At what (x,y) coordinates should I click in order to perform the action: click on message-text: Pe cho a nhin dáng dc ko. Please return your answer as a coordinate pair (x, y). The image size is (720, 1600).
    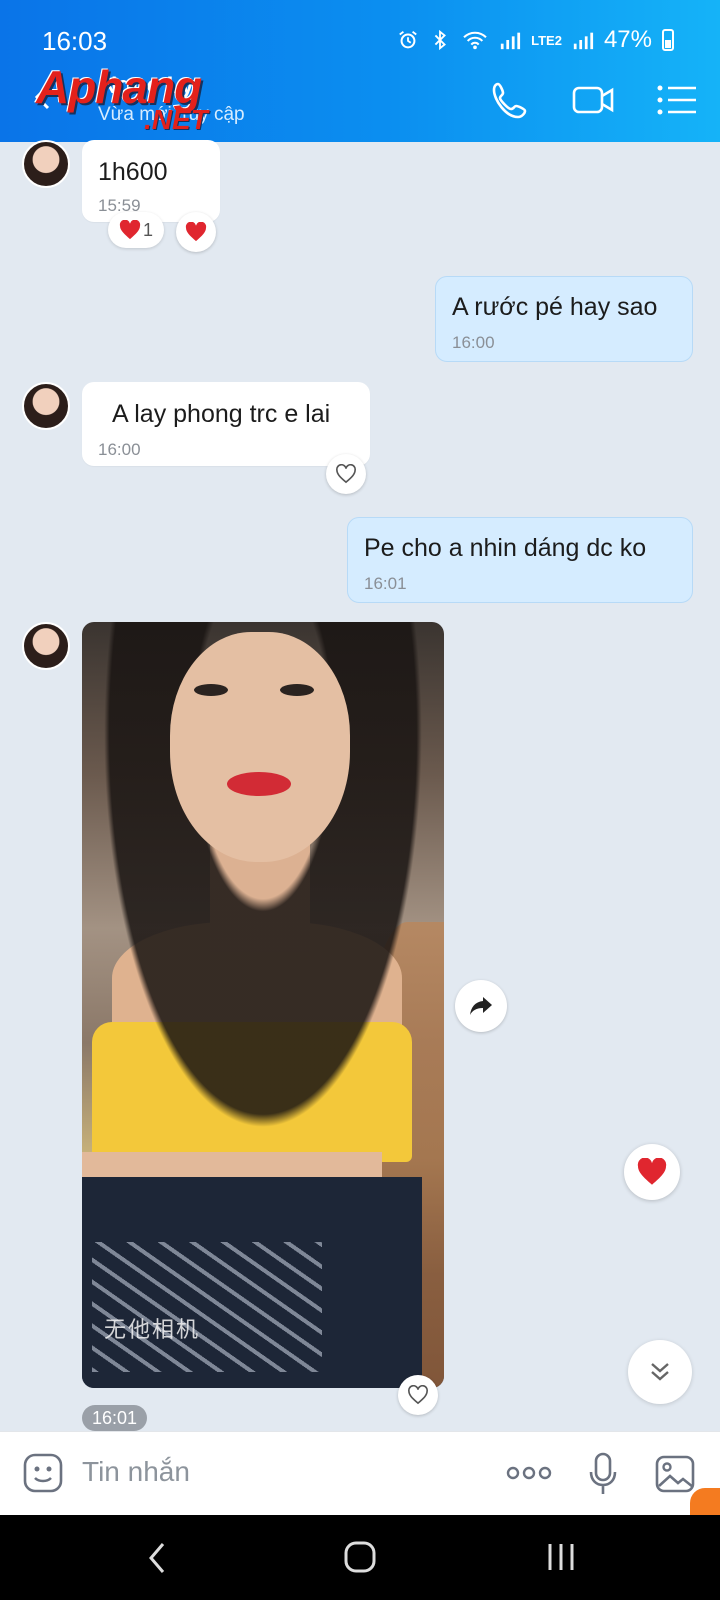
    Looking at the image, I should click on (505, 548).